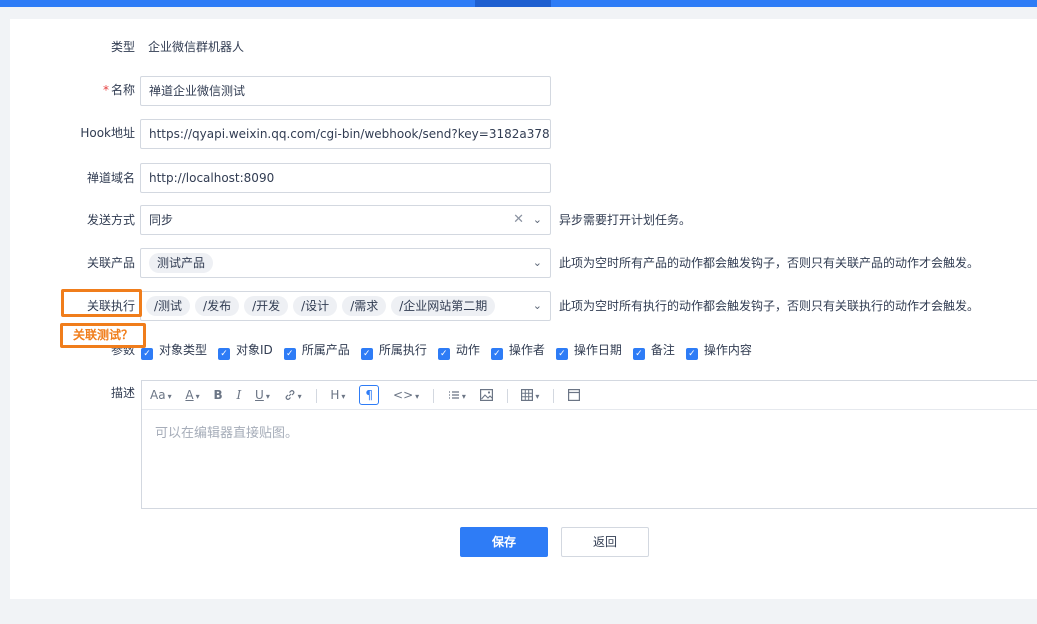  Describe the element at coordinates (597, 350) in the screenshot. I see `param-checkbox-label: 操作日期` at that location.